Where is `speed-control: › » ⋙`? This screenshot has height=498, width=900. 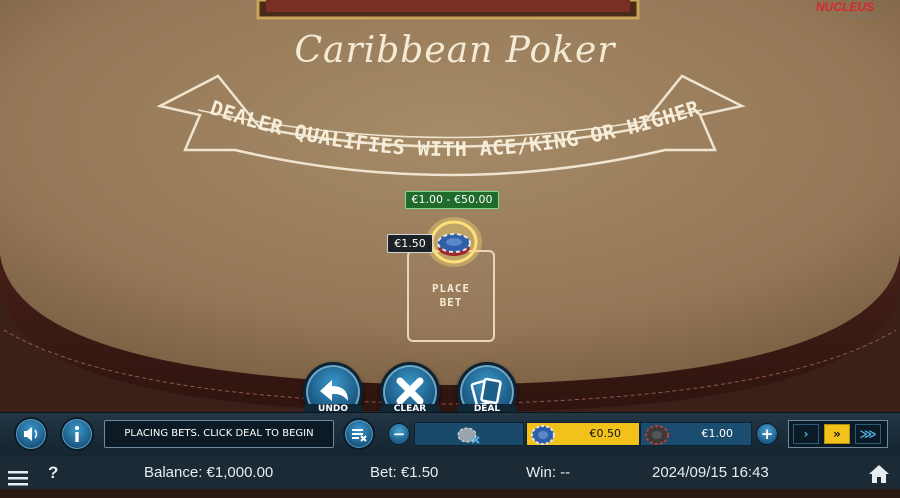 speed-control: › » ⋙ is located at coordinates (838, 434).